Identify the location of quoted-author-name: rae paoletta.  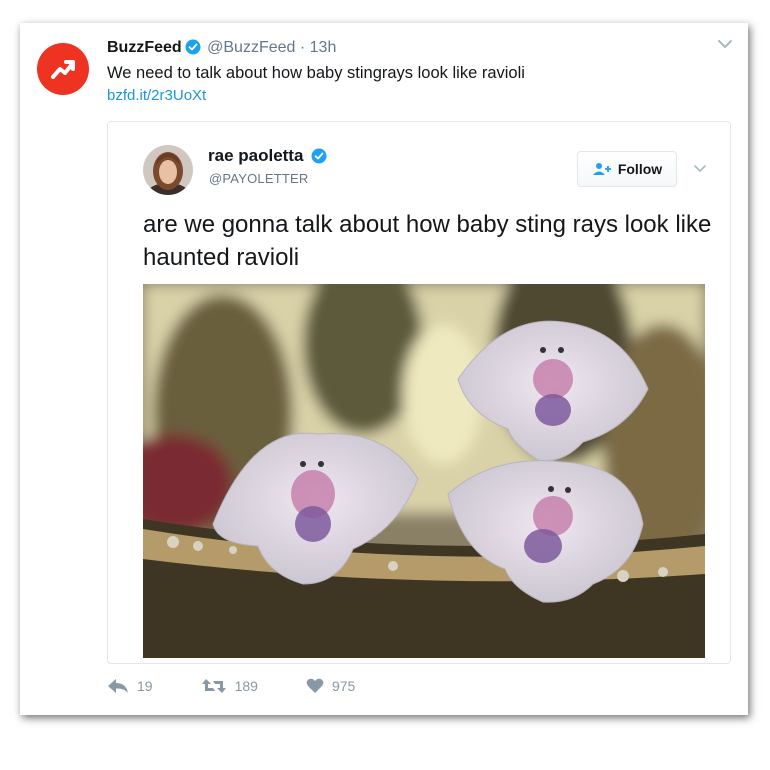
(268, 157).